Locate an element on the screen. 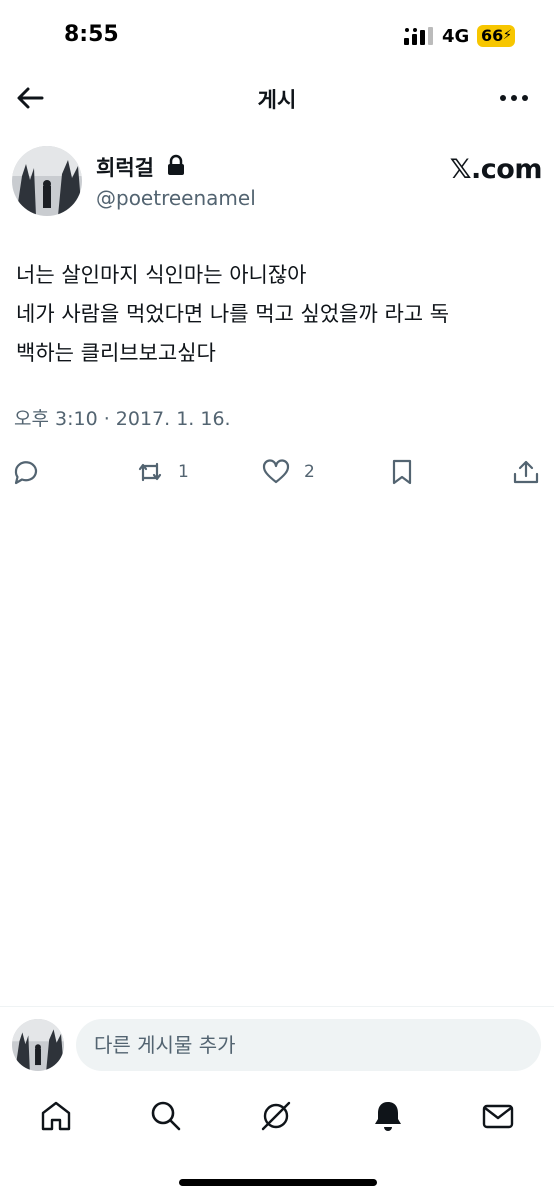 The height and width of the screenshot is (1199, 554). like-button: 2 is located at coordinates (288, 472).